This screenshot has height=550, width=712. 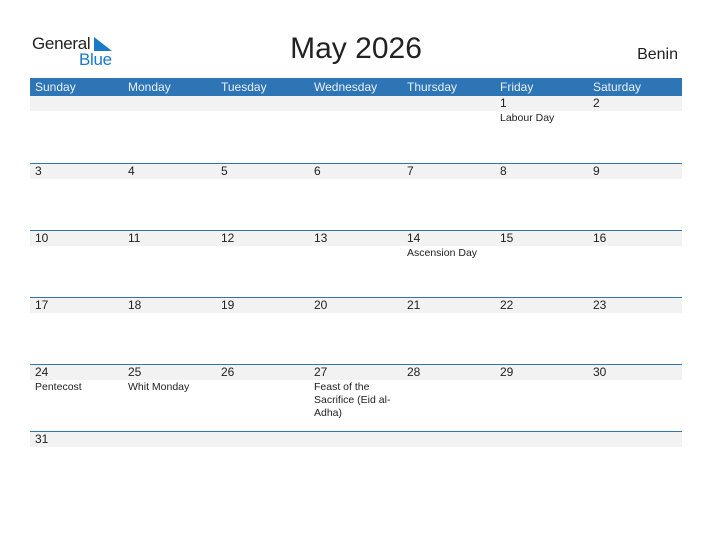 I want to click on day-cell: 17, so click(x=76, y=306).